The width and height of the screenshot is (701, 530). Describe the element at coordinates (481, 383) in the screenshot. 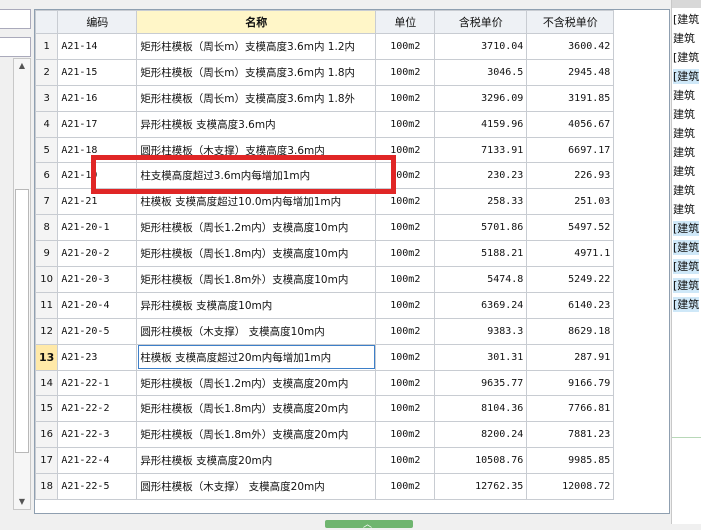

I see `row-price-tax: 9635.77` at that location.